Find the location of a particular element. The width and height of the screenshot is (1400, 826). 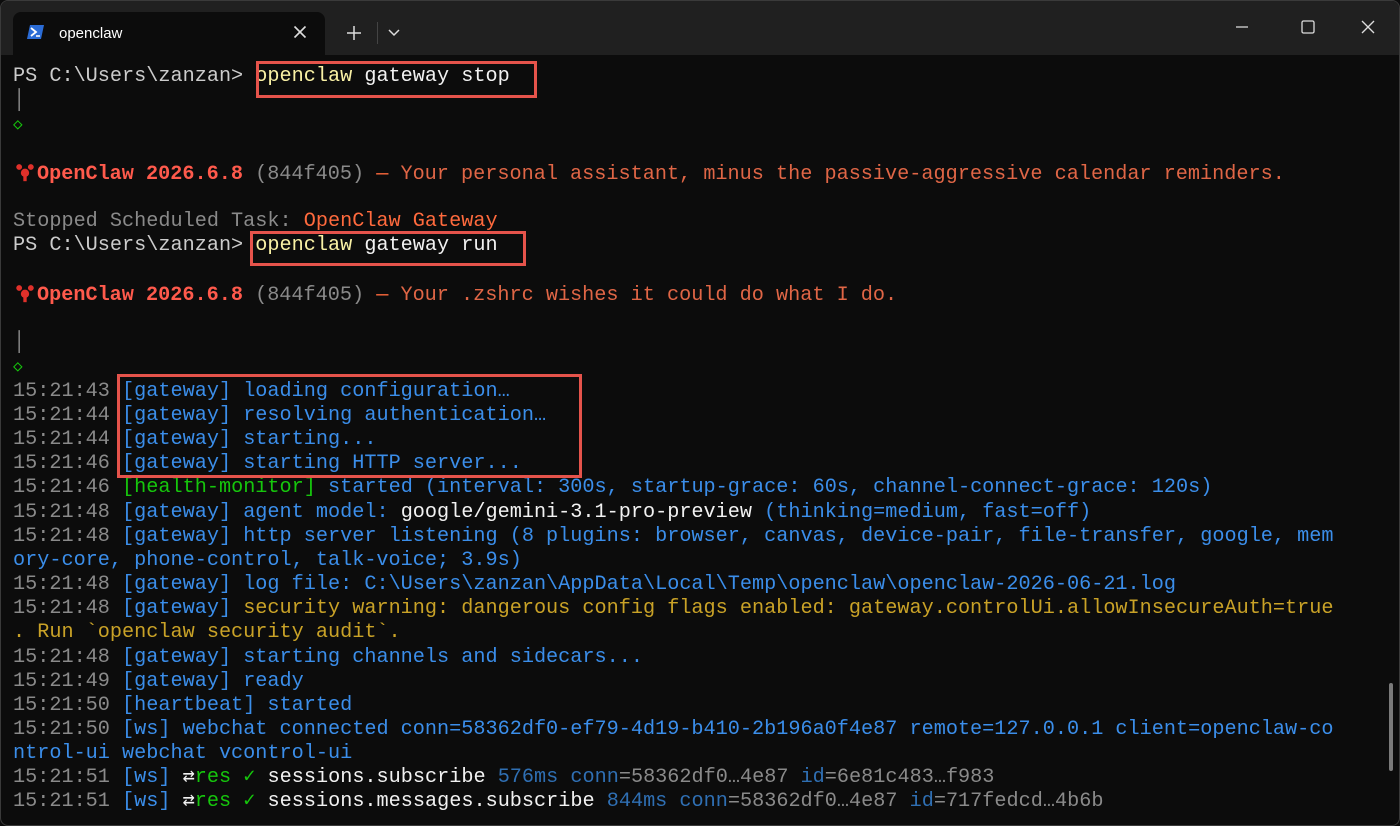

tab-label: openclaw is located at coordinates (91, 33).